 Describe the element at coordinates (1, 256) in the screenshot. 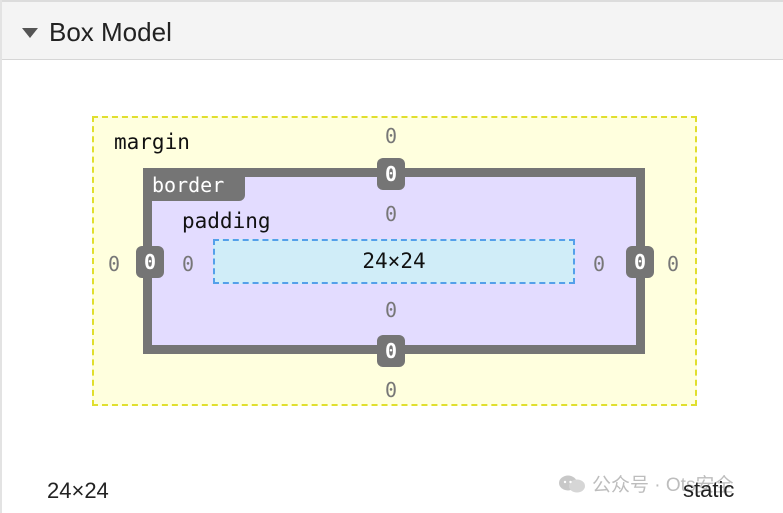

I see `panel-left-edge` at that location.